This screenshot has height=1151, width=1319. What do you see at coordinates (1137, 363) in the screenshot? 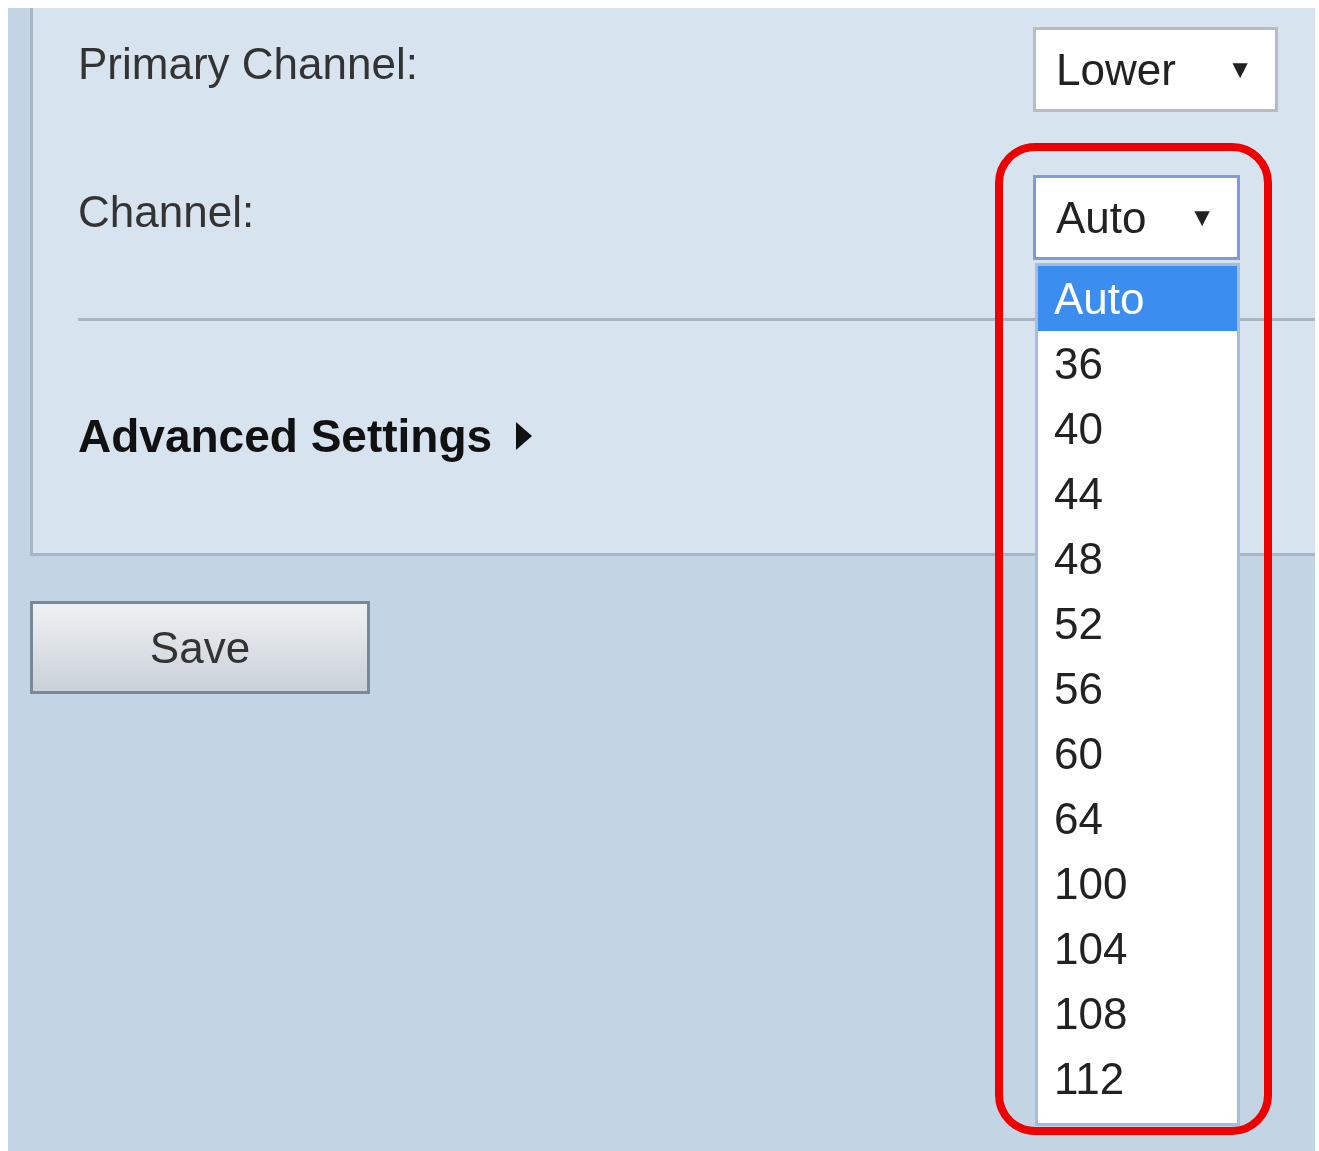
I see `dropdown-option: 36` at bounding box center [1137, 363].